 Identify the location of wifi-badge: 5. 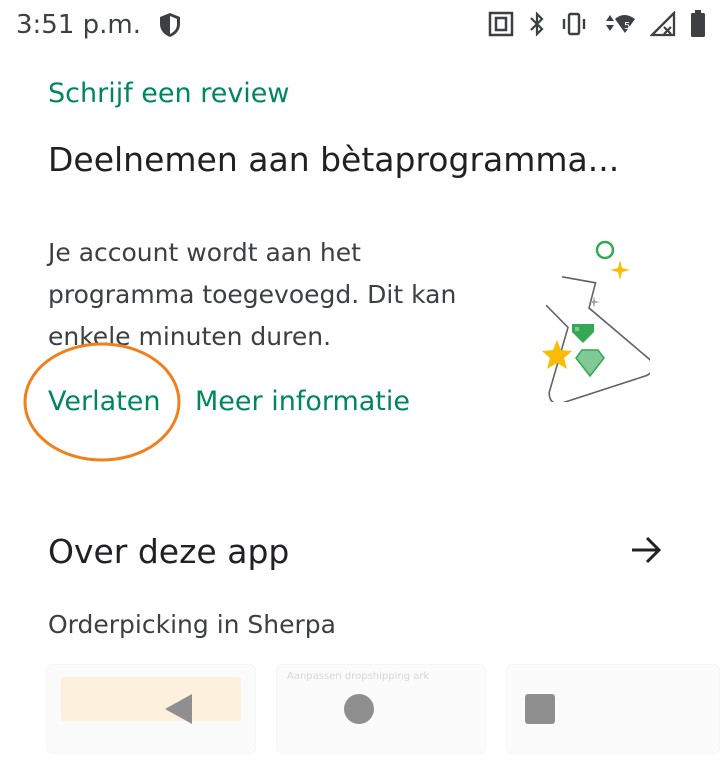
(627, 26).